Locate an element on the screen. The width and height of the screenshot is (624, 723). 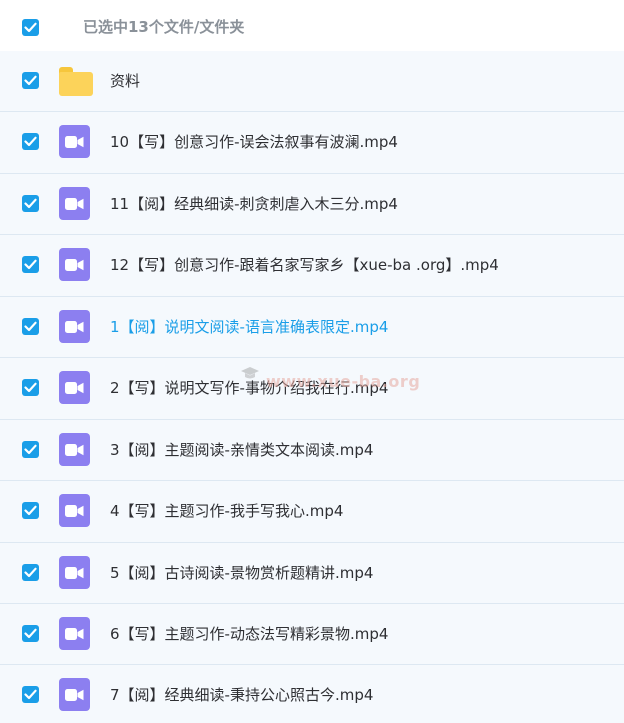
selection-count-text: 已选中13个文件/文件夹 is located at coordinates (164, 27).